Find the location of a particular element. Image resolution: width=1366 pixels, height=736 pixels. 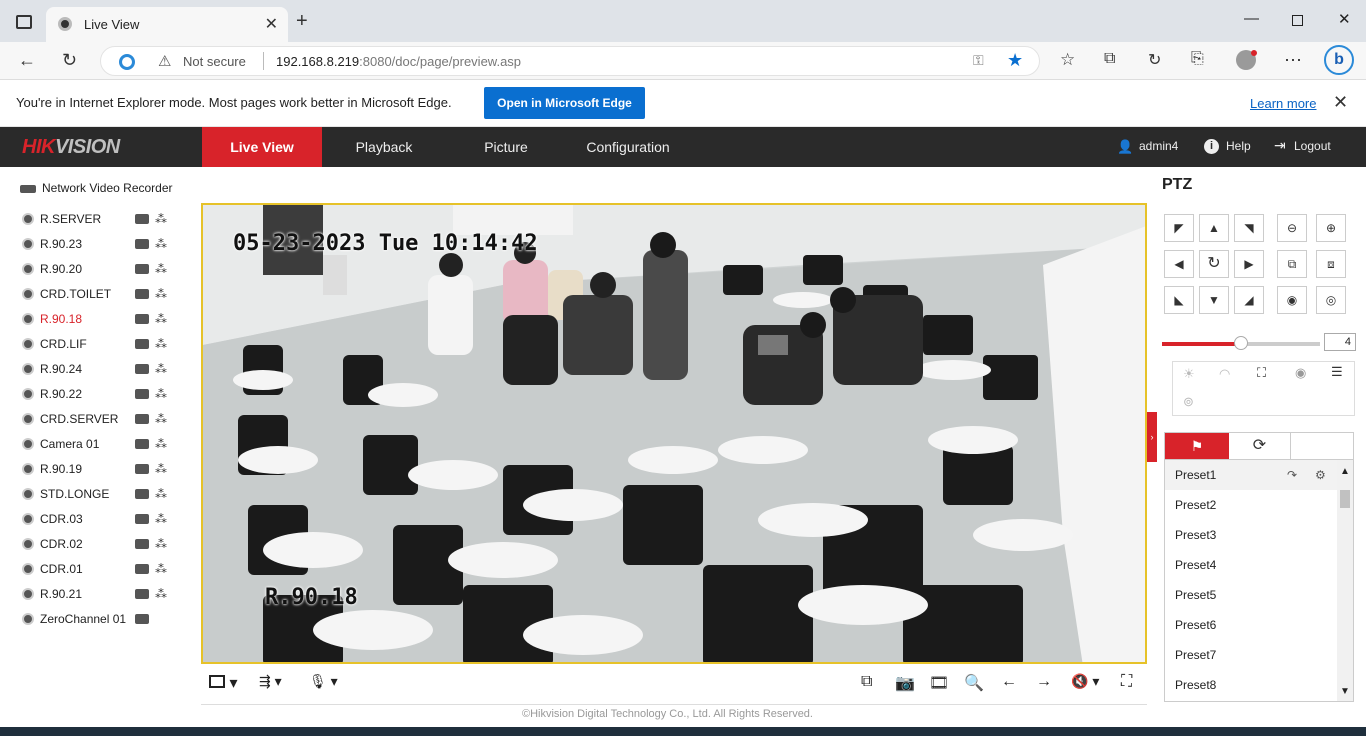

ptz-collapse-icon: › is located at coordinates (1152, 437).